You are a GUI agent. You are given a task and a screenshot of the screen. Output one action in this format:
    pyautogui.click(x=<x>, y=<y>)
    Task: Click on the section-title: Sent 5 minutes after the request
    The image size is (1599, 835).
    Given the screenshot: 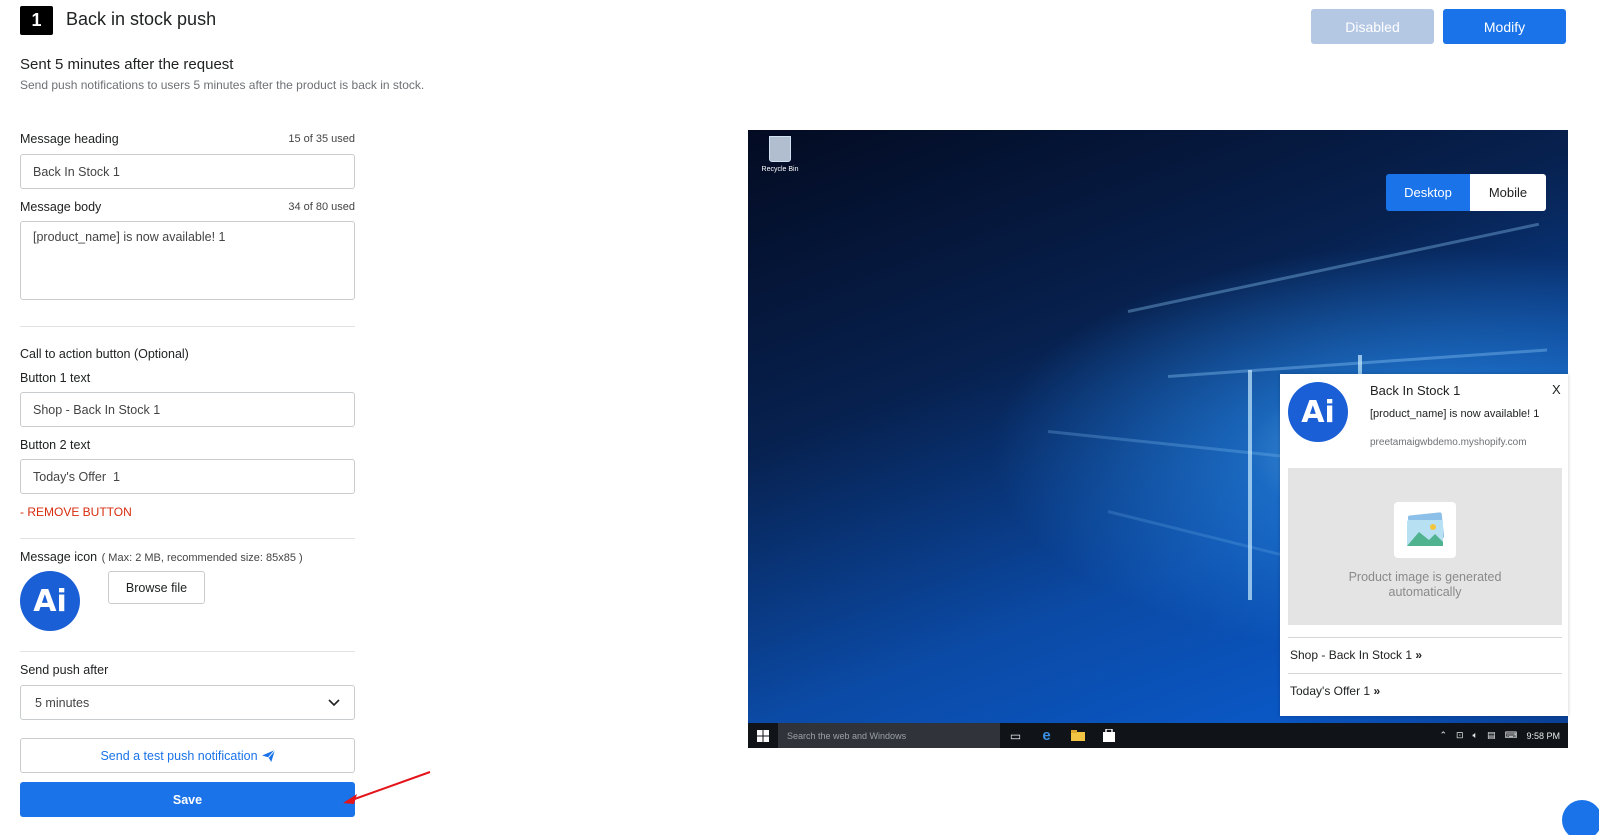 What is the action you would take?
    pyautogui.click(x=127, y=64)
    